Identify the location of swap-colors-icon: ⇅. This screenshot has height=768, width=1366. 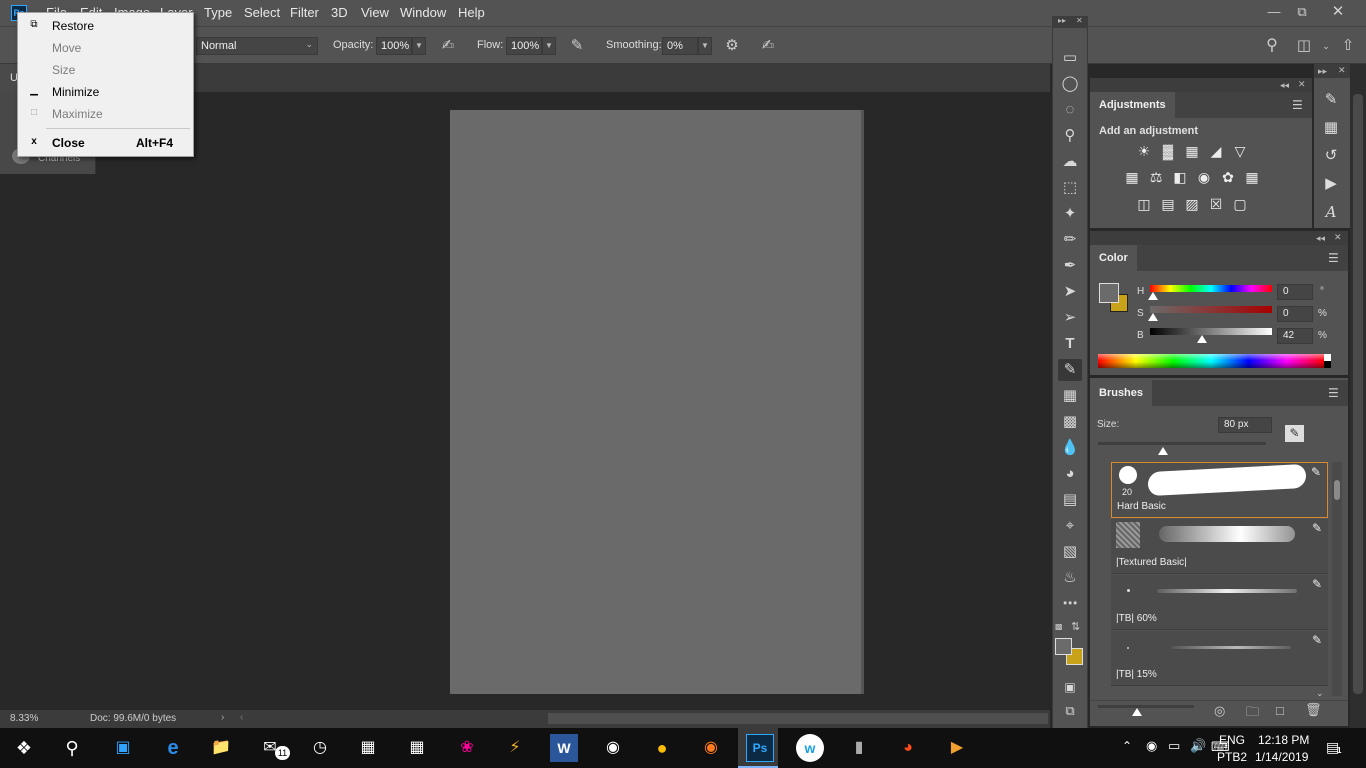
(1075, 626).